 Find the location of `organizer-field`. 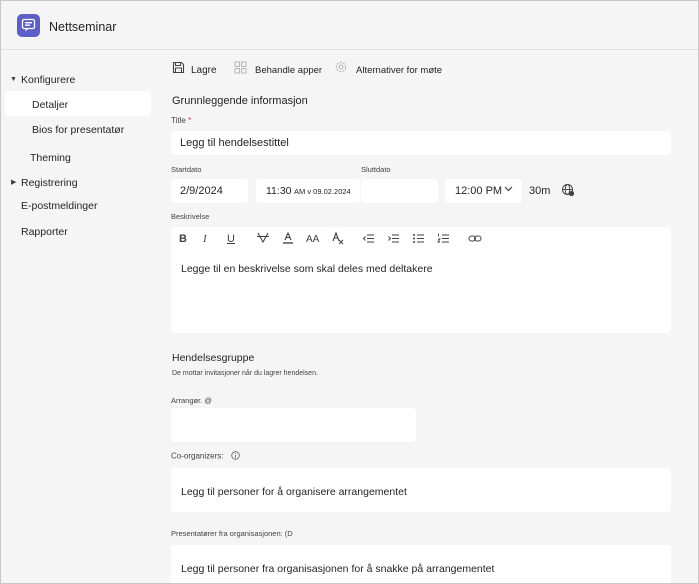

organizer-field is located at coordinates (293, 425).